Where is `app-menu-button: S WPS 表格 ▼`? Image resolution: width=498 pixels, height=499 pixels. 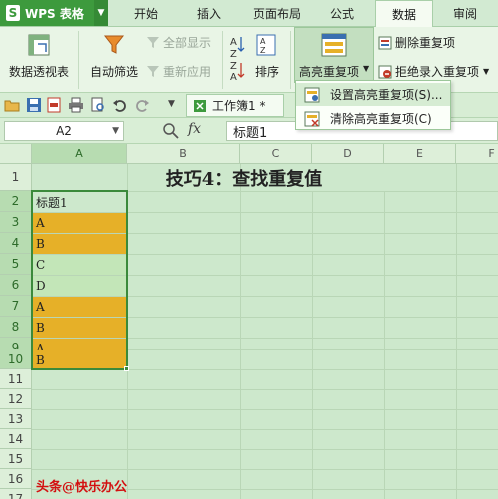
app-menu-button: S WPS 表格 ▼ is located at coordinates (54, 13).